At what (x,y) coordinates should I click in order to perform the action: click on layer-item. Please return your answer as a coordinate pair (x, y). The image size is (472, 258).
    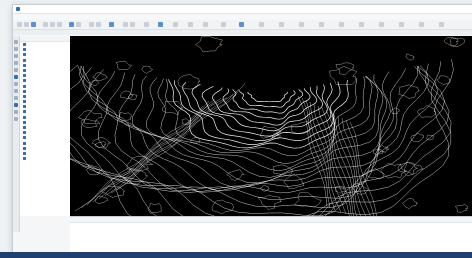
    Looking at the image, I should click on (45, 158).